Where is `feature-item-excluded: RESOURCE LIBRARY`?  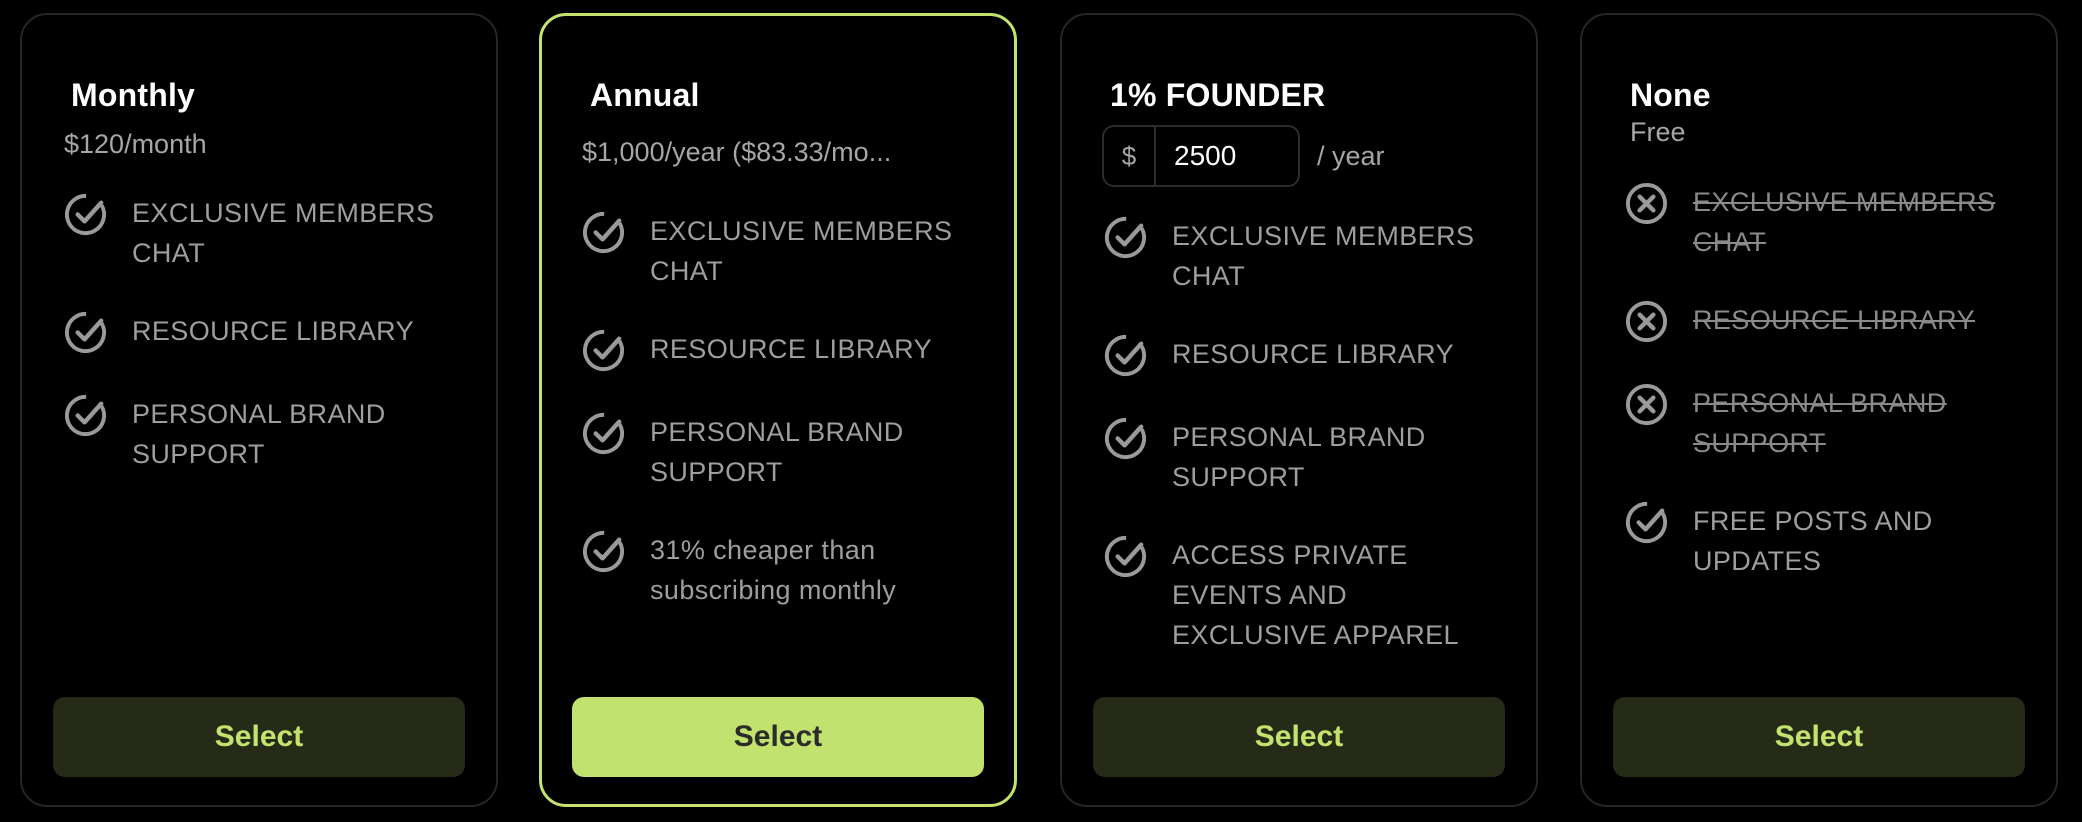 feature-item-excluded: RESOURCE LIBRARY is located at coordinates (1824, 322).